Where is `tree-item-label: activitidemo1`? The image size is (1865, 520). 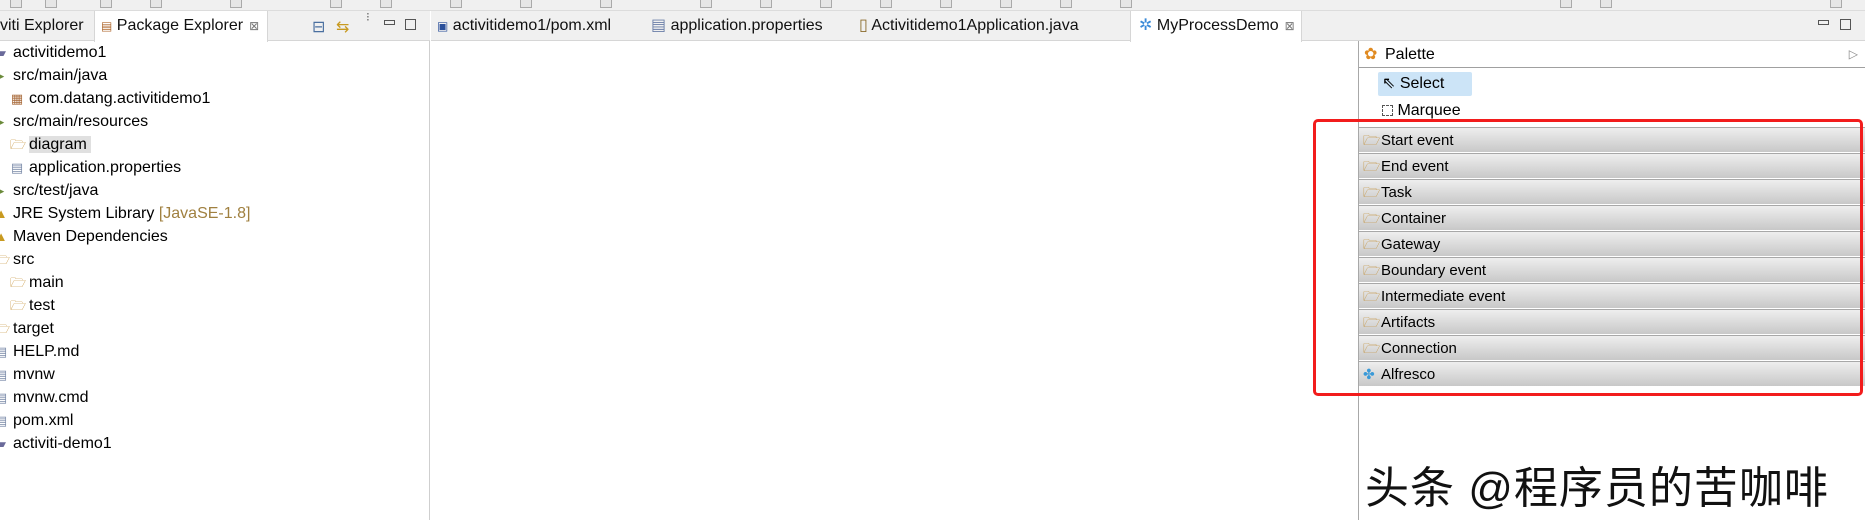 tree-item-label: activitidemo1 is located at coordinates (60, 52).